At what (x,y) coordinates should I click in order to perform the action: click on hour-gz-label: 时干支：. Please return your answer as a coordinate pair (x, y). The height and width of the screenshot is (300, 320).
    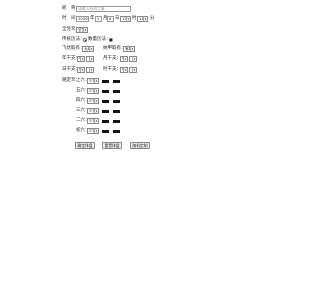
    Looking at the image, I should click on (112, 69).